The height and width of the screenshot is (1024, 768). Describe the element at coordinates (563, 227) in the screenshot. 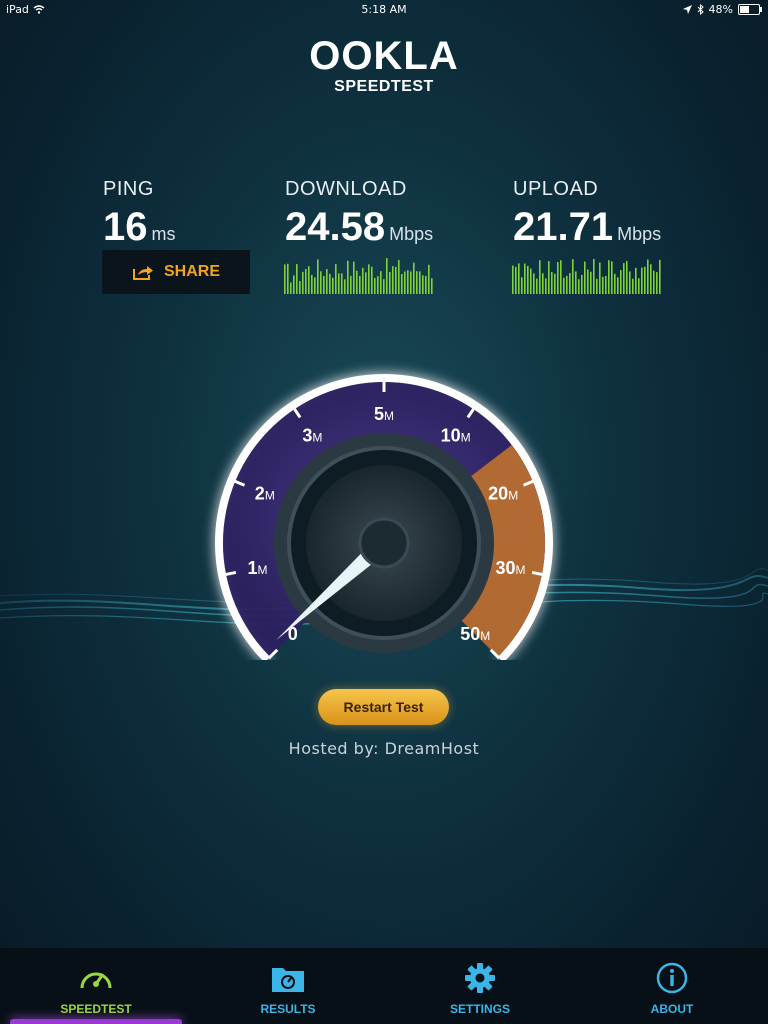

I see `upload-value: 21.71` at that location.